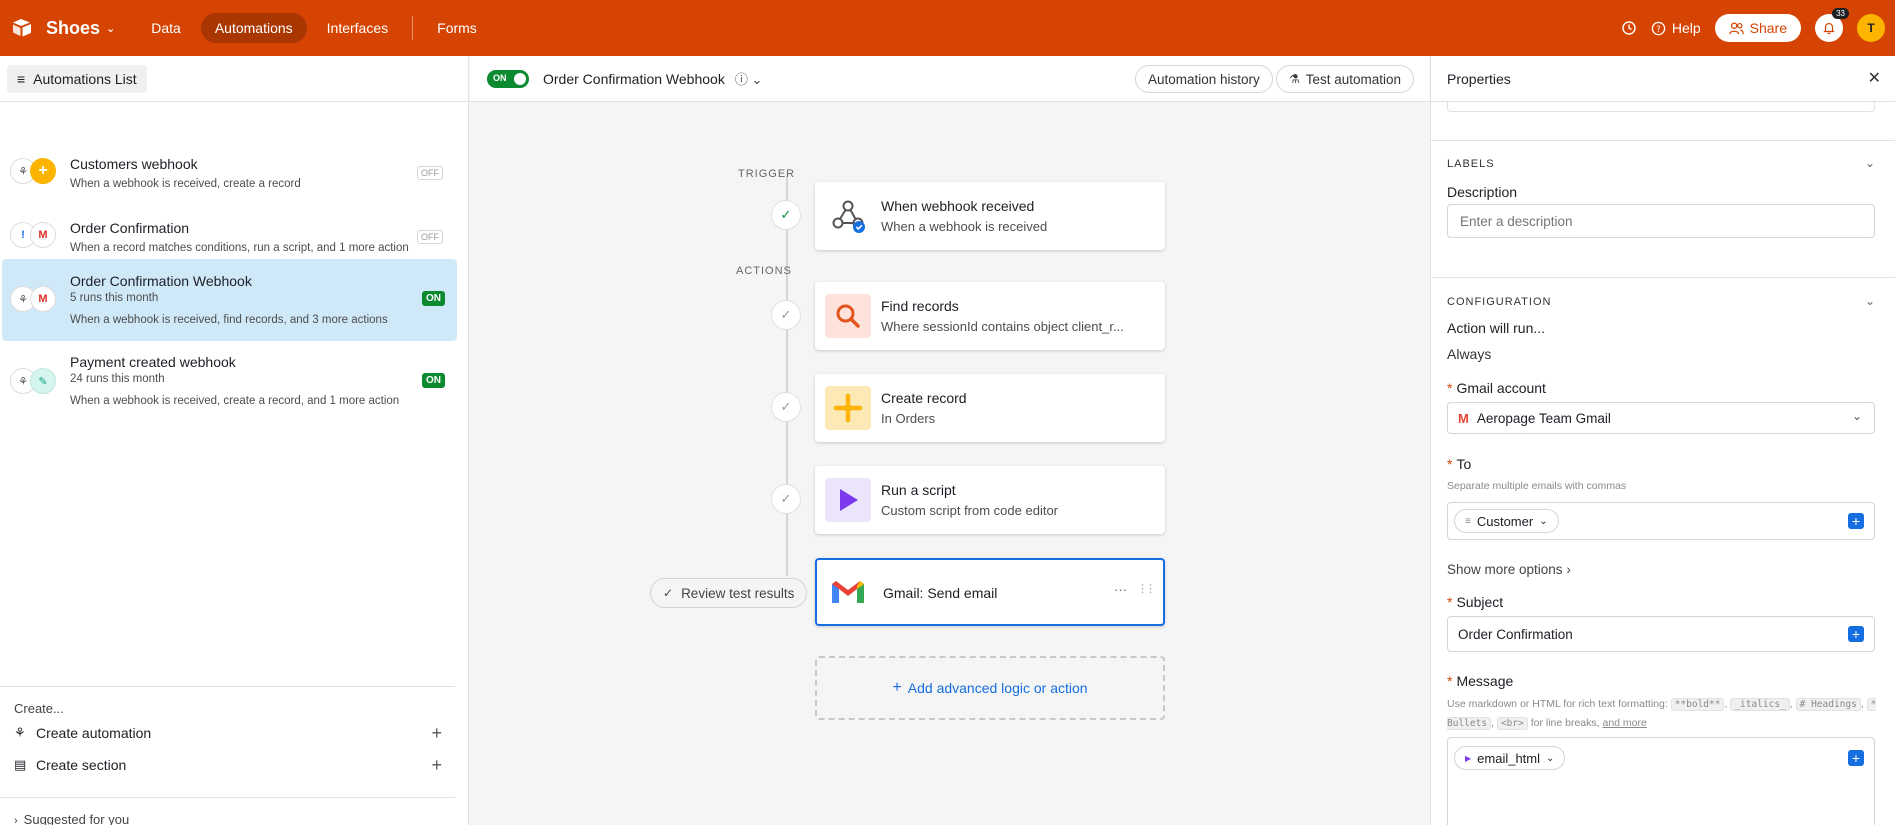 This screenshot has height=825, width=1895. I want to click on create-automation-button: ⚘ Create automation +, so click(228, 732).